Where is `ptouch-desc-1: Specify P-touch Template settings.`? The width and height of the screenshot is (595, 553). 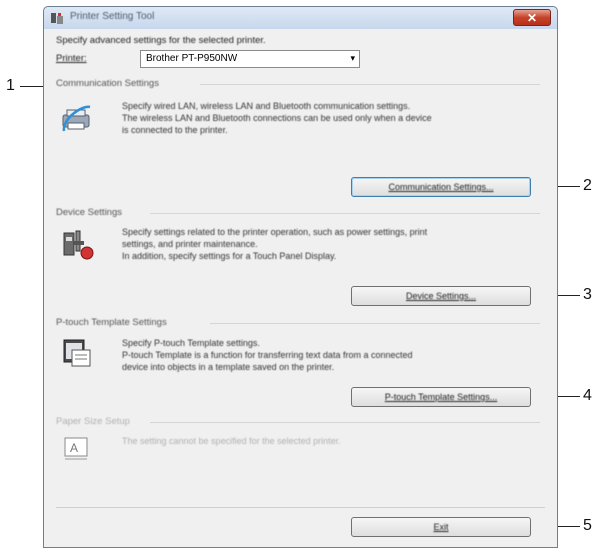
ptouch-desc-1: Specify P-touch Template settings. is located at coordinates (191, 343).